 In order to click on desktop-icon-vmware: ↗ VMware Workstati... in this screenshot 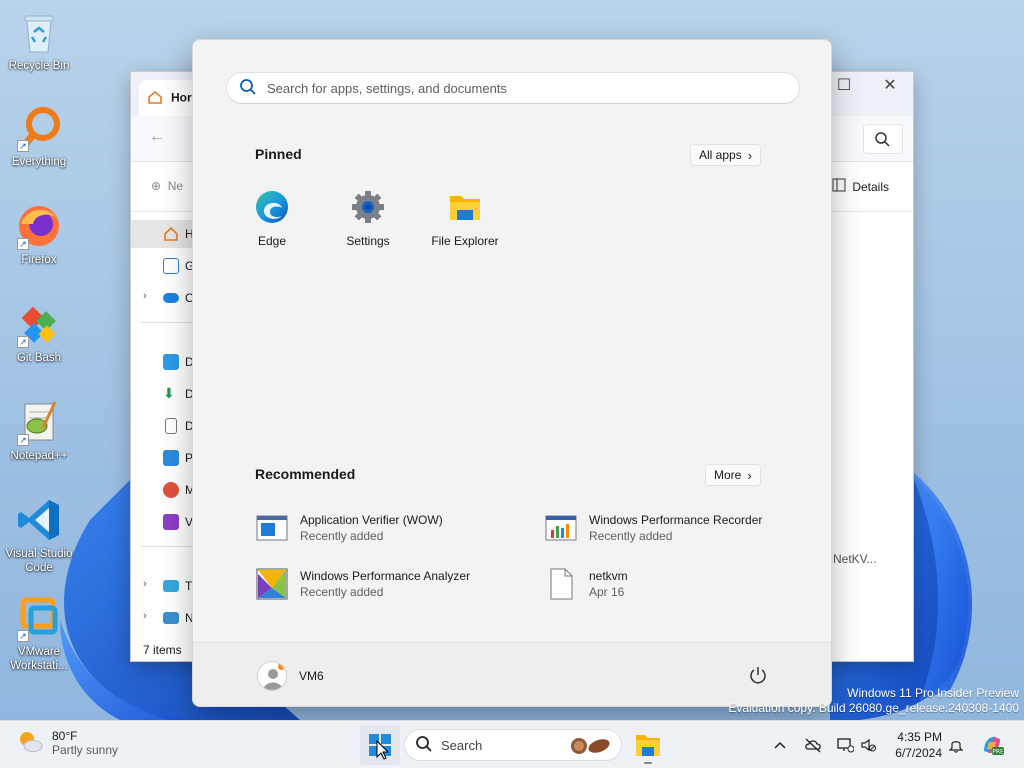, I will do `click(39, 633)`.